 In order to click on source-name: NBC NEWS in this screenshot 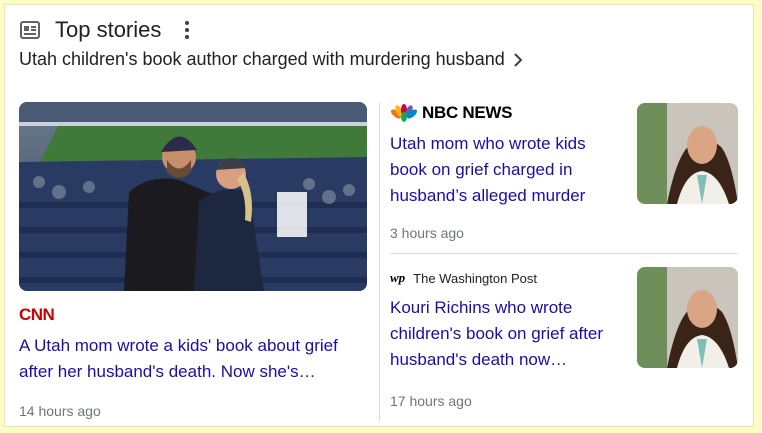, I will do `click(467, 112)`.